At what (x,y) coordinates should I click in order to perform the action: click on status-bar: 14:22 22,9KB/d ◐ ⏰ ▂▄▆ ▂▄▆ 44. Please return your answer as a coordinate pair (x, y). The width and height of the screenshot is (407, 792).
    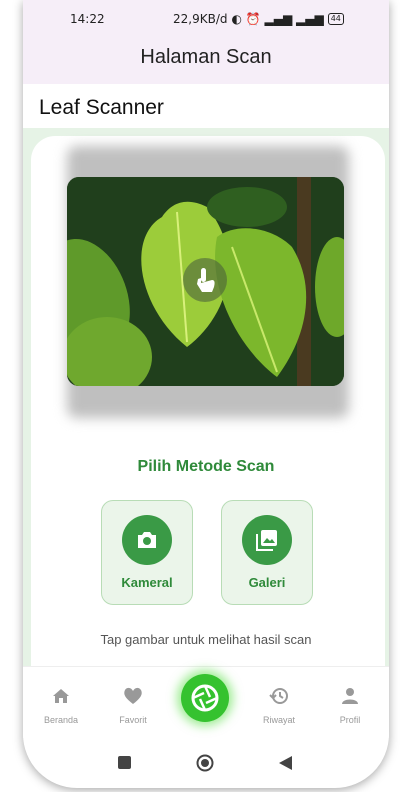
    Looking at the image, I should click on (206, 18).